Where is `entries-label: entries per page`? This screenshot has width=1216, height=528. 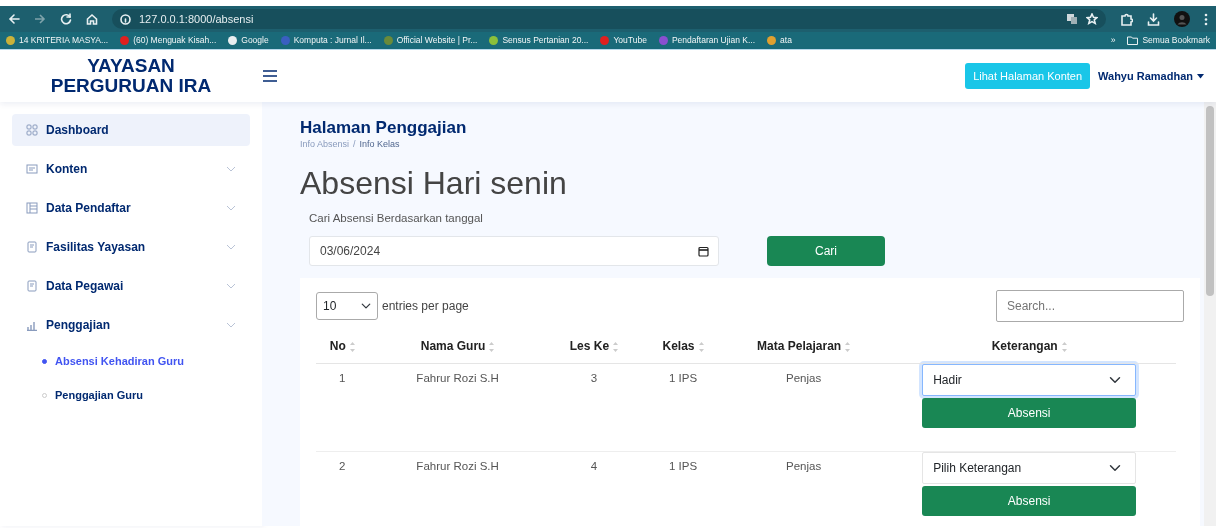 entries-label: entries per page is located at coordinates (425, 306).